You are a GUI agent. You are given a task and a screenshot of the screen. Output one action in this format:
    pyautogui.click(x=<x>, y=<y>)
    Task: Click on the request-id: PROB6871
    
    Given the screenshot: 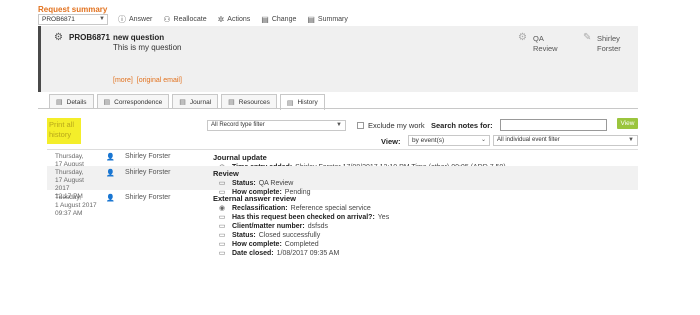 What is the action you would take?
    pyautogui.click(x=89, y=37)
    